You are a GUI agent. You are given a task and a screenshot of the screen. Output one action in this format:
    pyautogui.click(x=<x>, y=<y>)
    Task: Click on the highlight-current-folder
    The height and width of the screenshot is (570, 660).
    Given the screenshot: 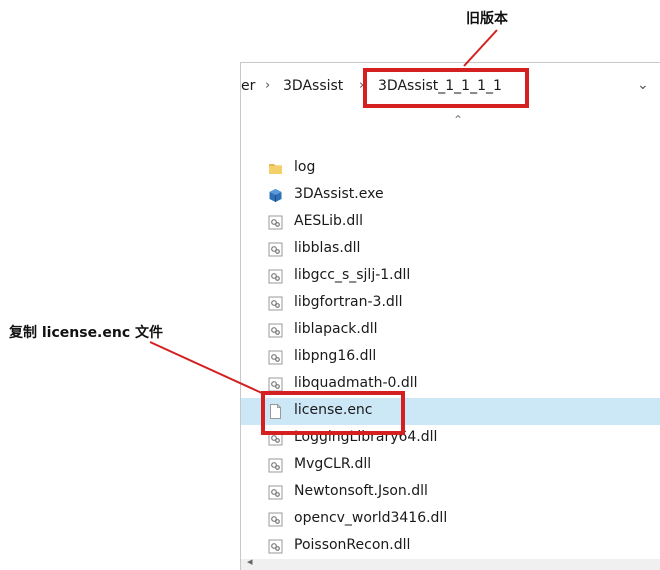 What is the action you would take?
    pyautogui.click(x=446, y=88)
    